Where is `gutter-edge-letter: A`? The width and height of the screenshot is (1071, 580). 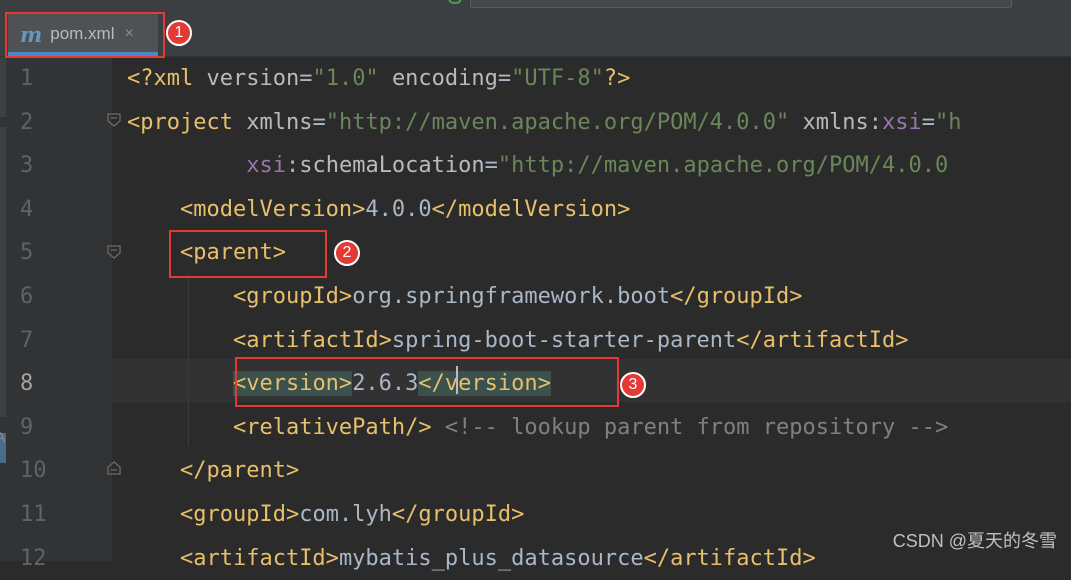 gutter-edge-letter: A is located at coordinates (3, 437).